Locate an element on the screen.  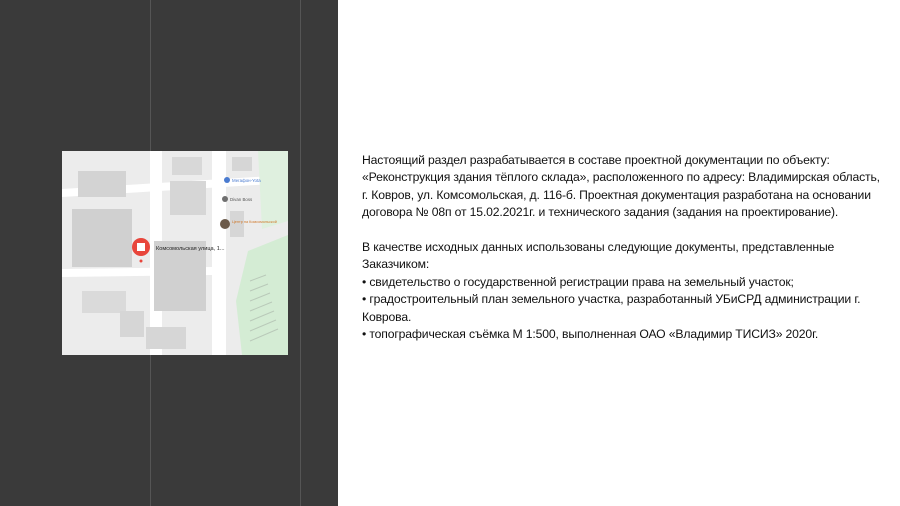
poi-label: Центр на Комсомольской is located at coordinates (254, 222).